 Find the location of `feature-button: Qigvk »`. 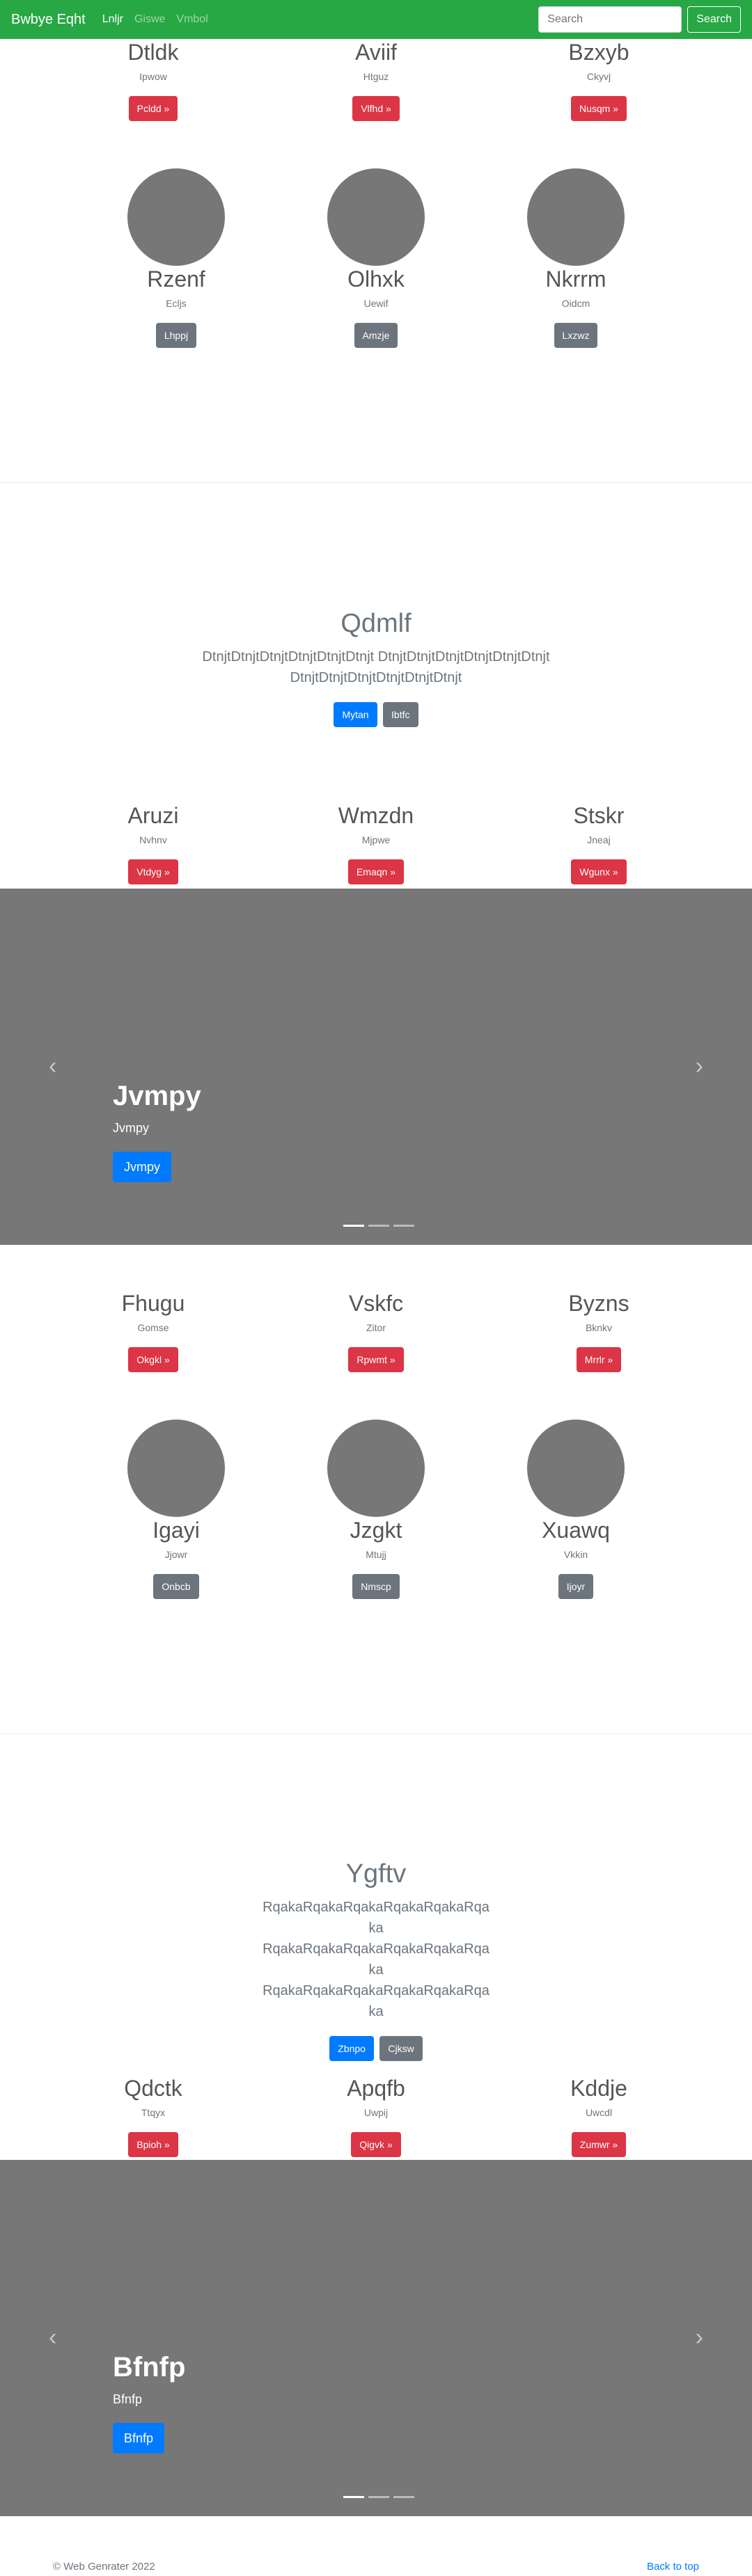

feature-button: Qigvk » is located at coordinates (376, 2144).